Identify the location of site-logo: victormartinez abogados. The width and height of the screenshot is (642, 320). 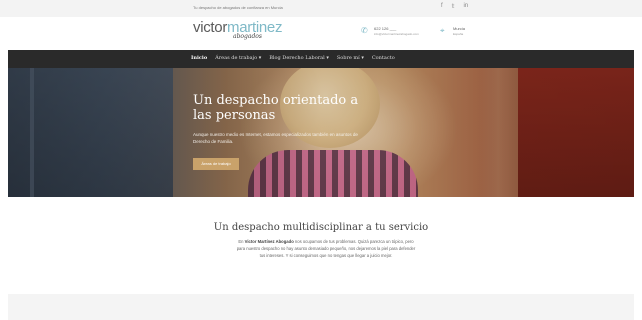
(238, 33).